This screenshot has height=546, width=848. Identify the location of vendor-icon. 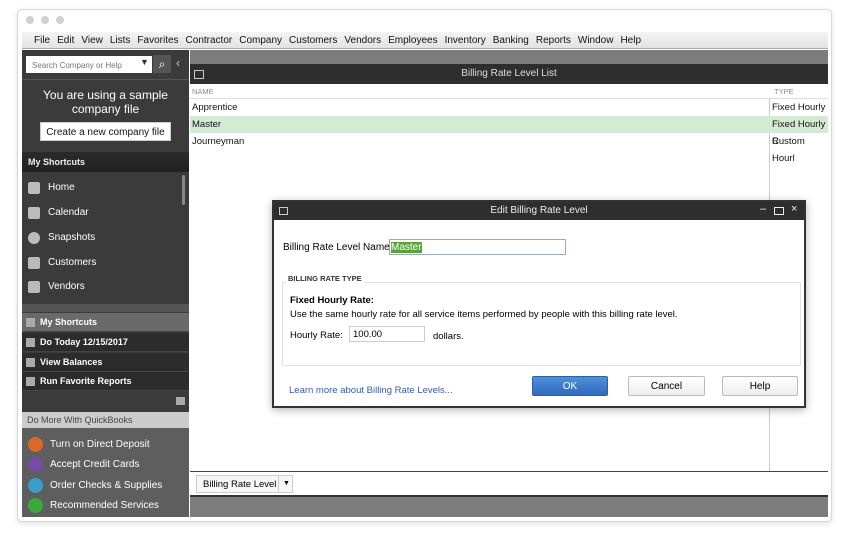
(34, 286).